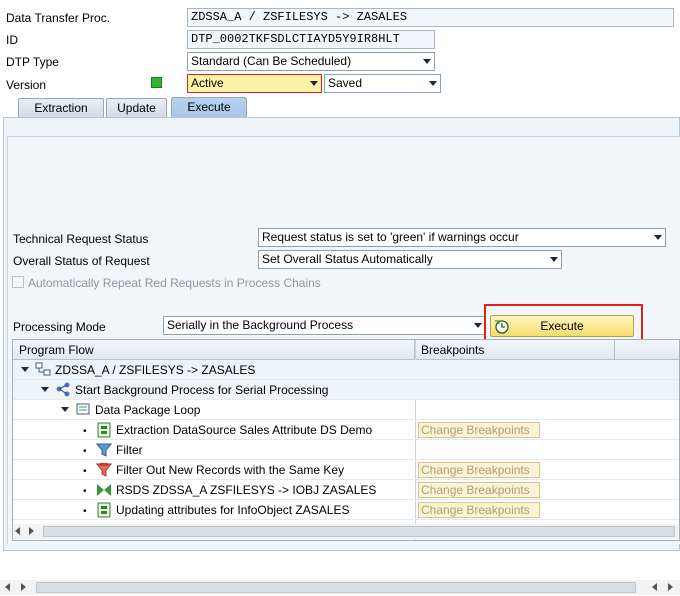 The height and width of the screenshot is (596, 680). What do you see at coordinates (346, 450) in the screenshot?
I see `tree-row: • Filter` at bounding box center [346, 450].